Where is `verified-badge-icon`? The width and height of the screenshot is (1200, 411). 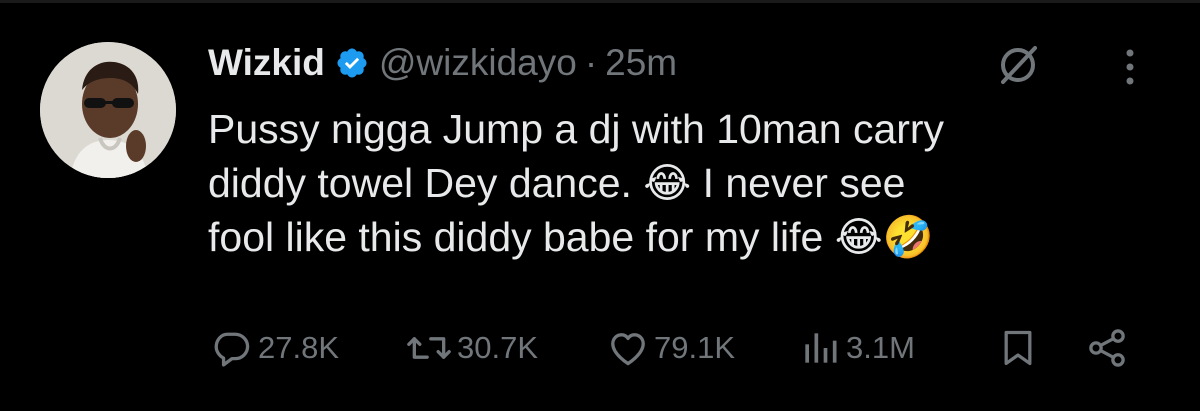 verified-badge-icon is located at coordinates (352, 63).